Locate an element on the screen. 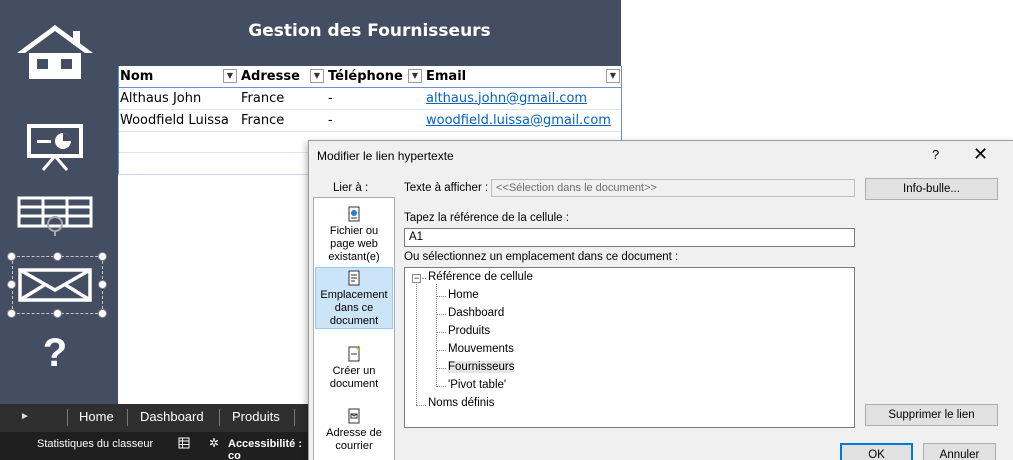  table-icon is located at coordinates (55, 216).